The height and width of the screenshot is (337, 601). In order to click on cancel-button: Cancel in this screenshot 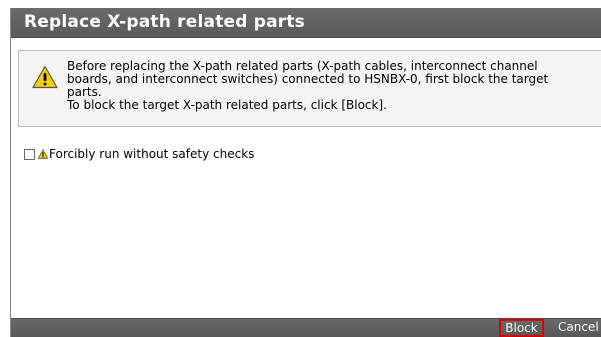, I will do `click(579, 328)`.